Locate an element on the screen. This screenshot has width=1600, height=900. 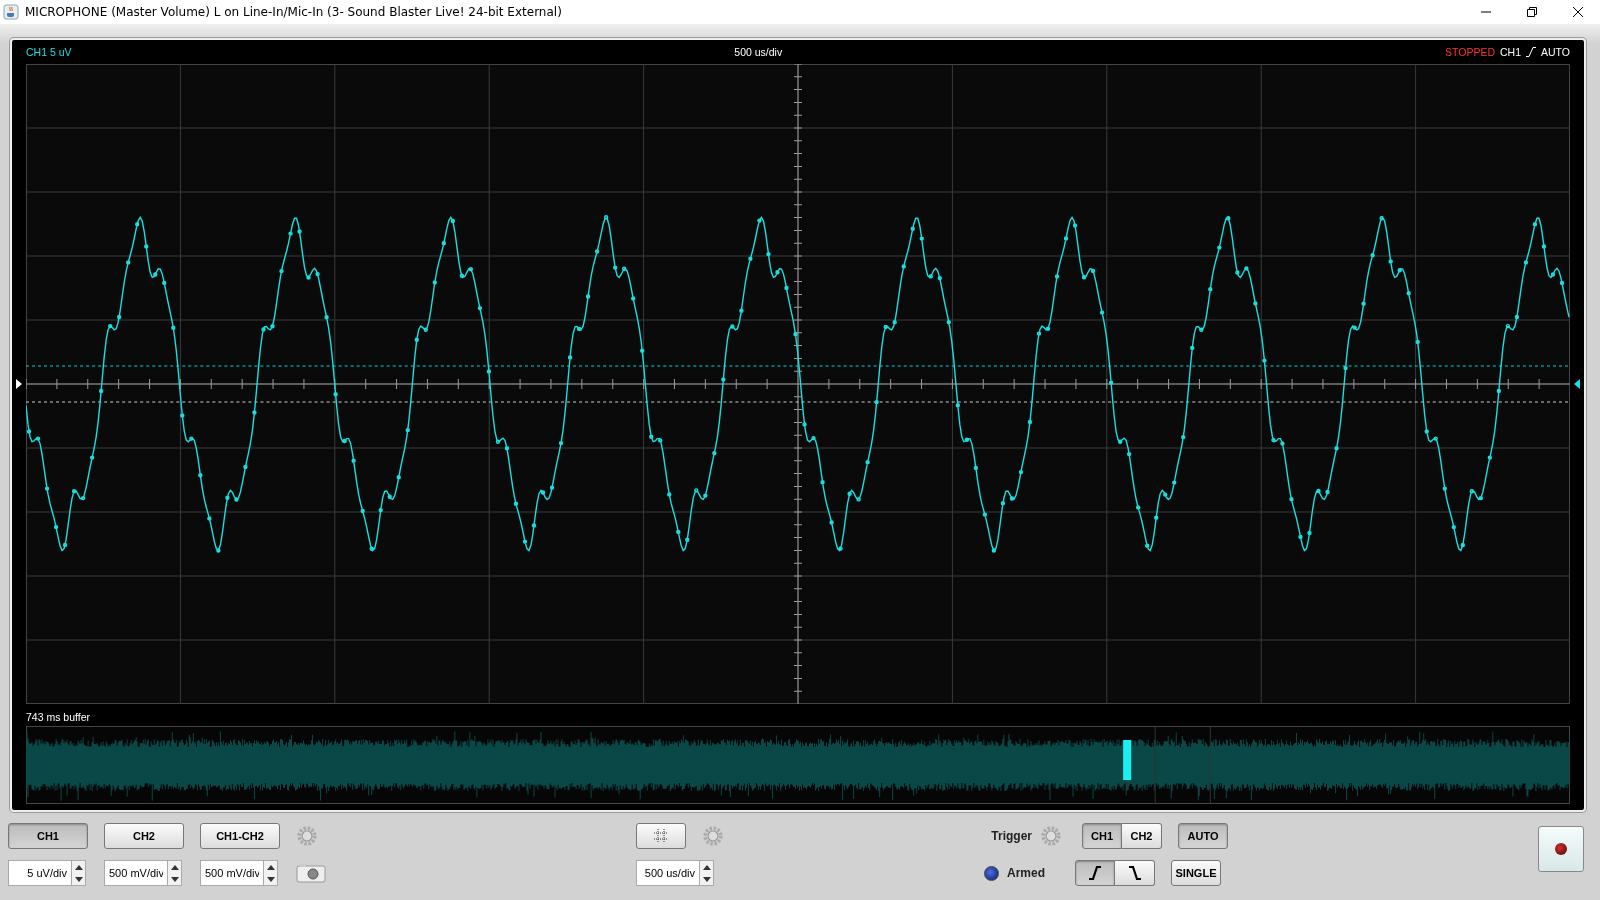
view-window-marker is located at coordinates (1127, 760).